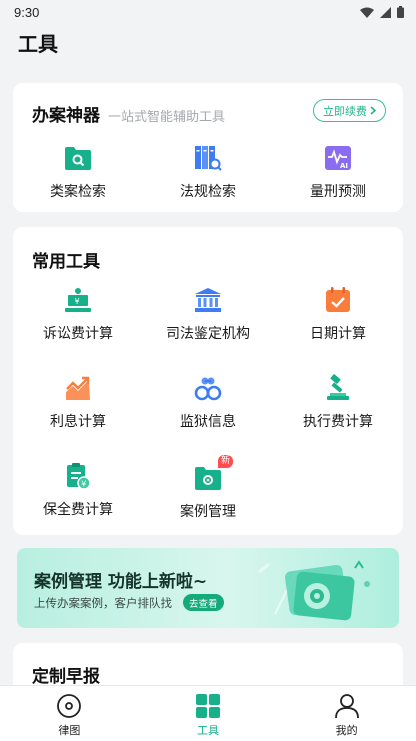 The height and width of the screenshot is (741, 416). Describe the element at coordinates (345, 111) in the screenshot. I see `renew-label: 立即续费` at that location.